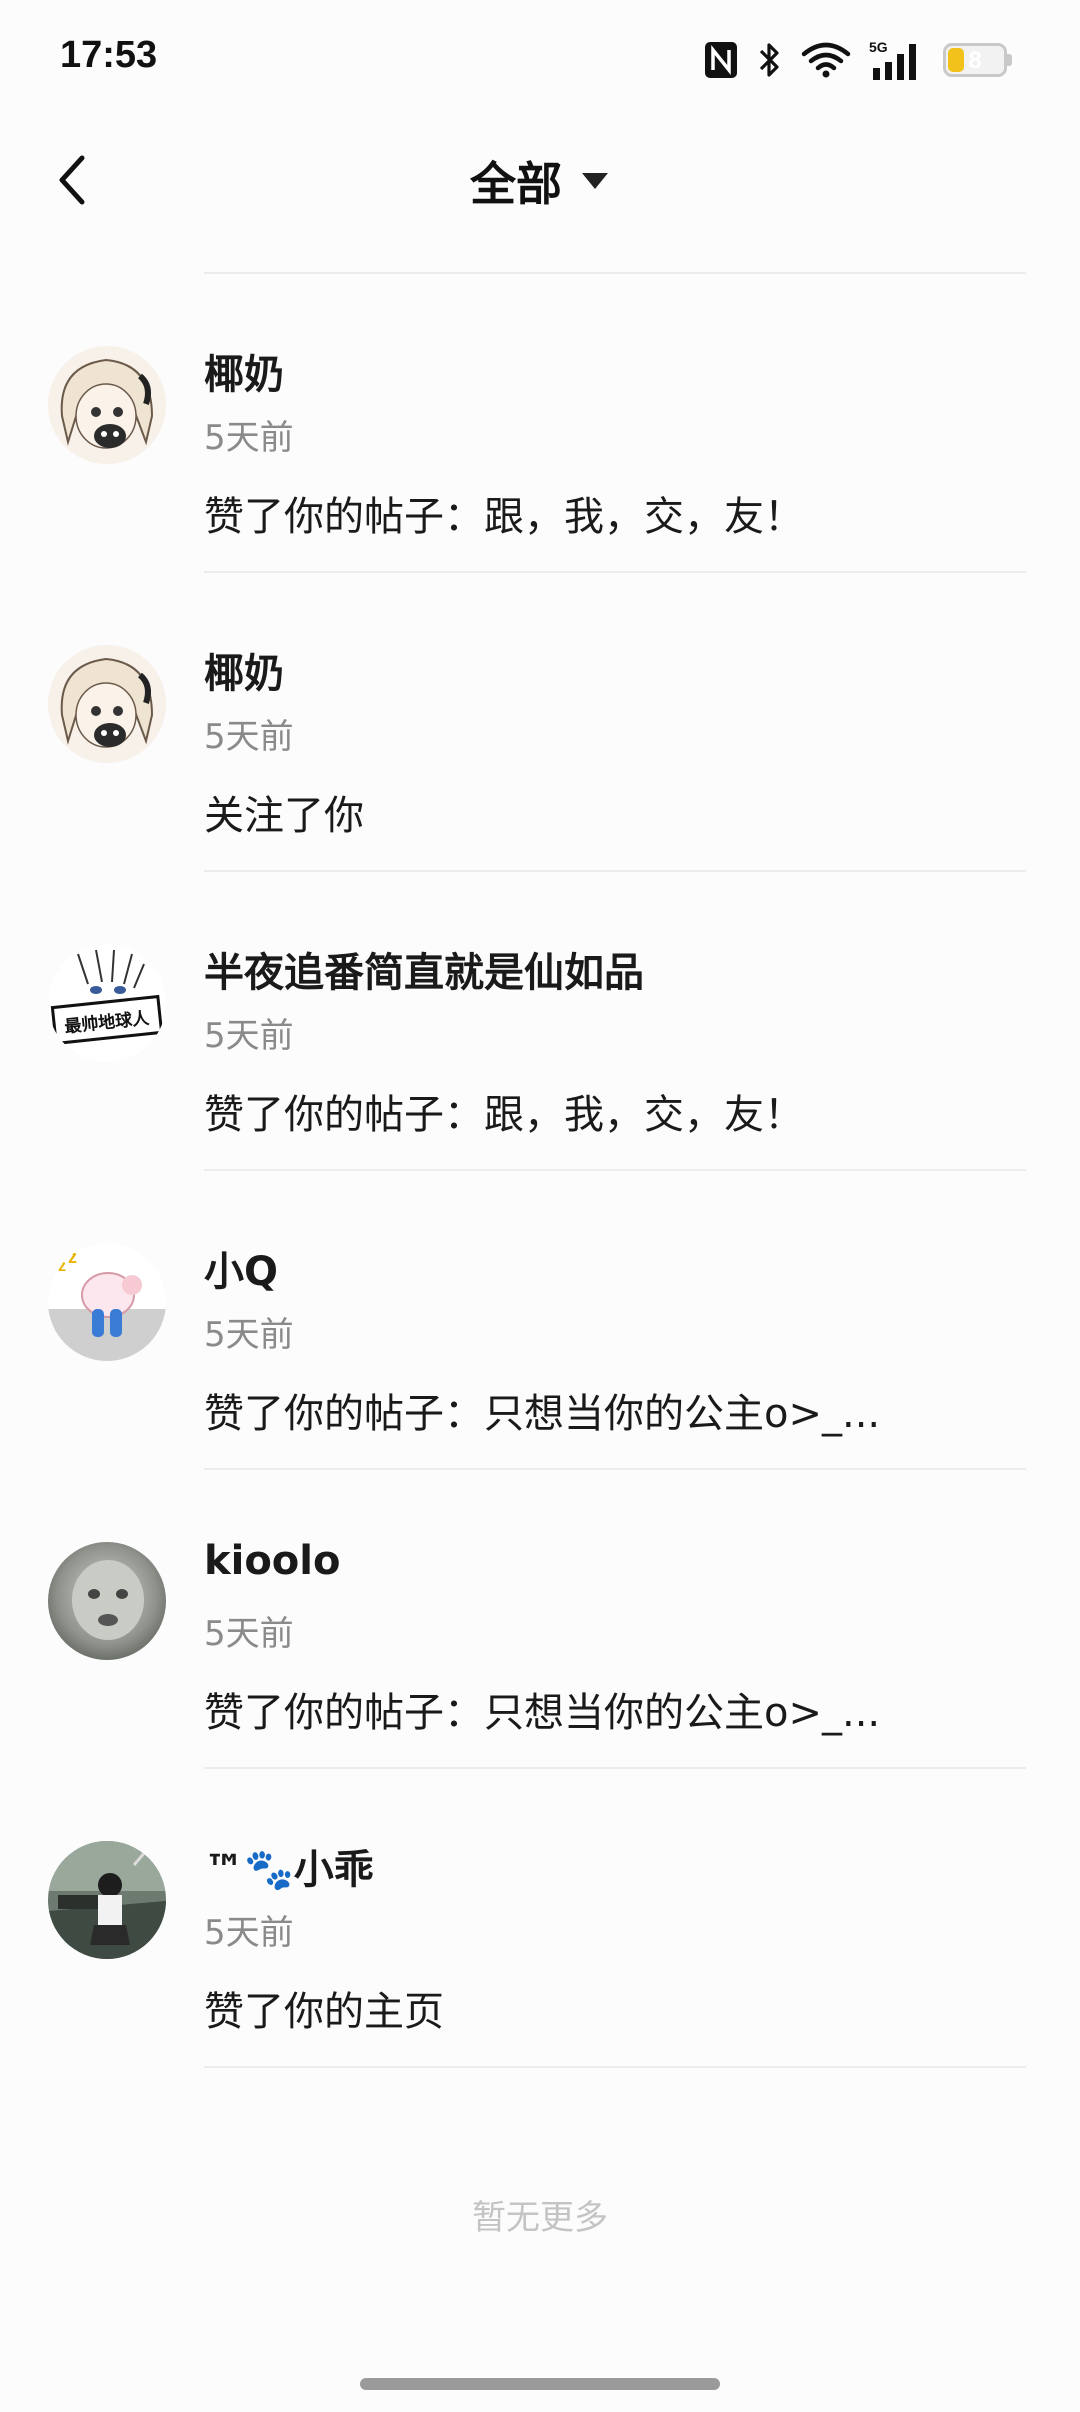 The height and width of the screenshot is (2412, 1080). Describe the element at coordinates (721, 60) in the screenshot. I see `nfc-icon` at that location.